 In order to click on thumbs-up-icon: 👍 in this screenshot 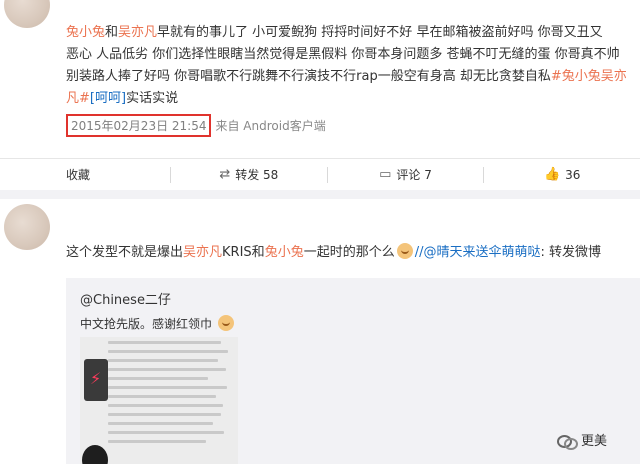, I will do `click(552, 174)`.